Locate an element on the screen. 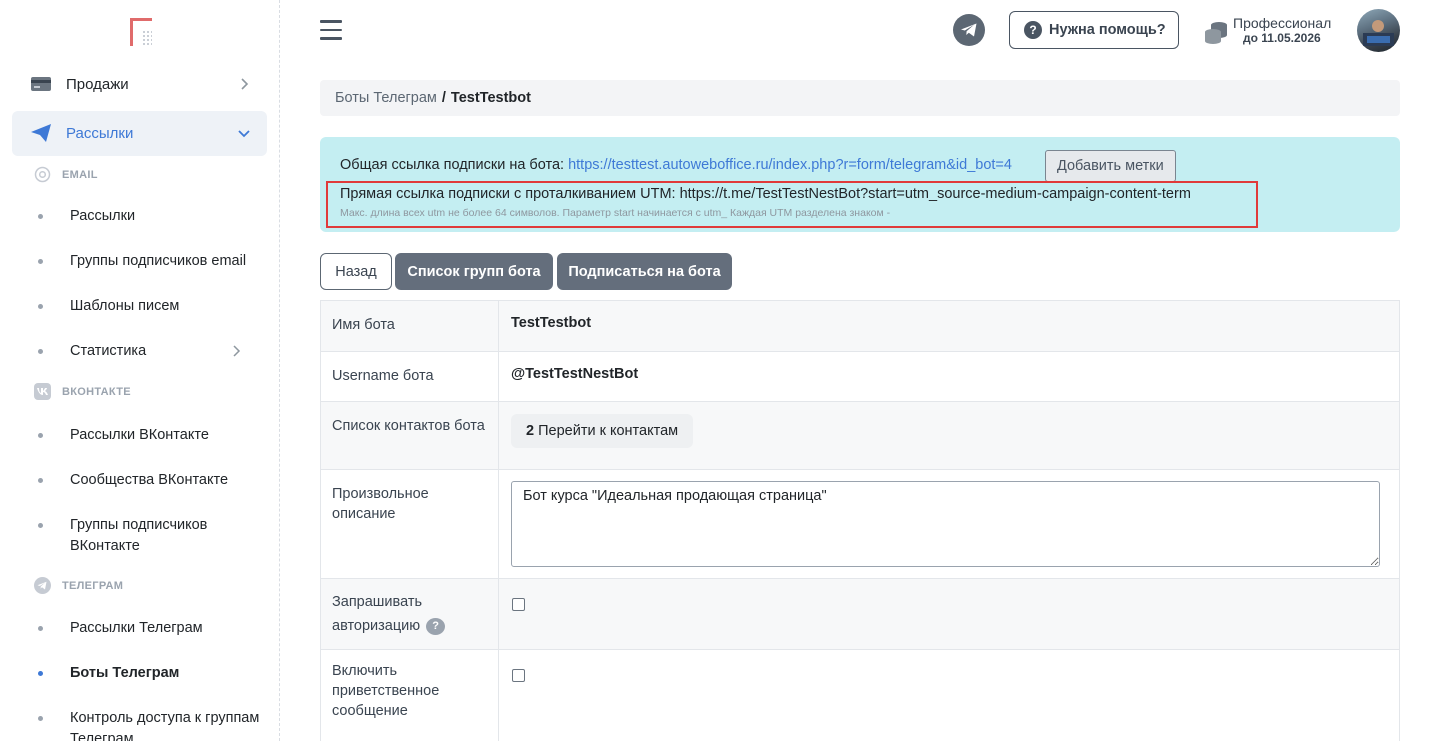  contacts-link-label: Перейти к контактам is located at coordinates (608, 431).